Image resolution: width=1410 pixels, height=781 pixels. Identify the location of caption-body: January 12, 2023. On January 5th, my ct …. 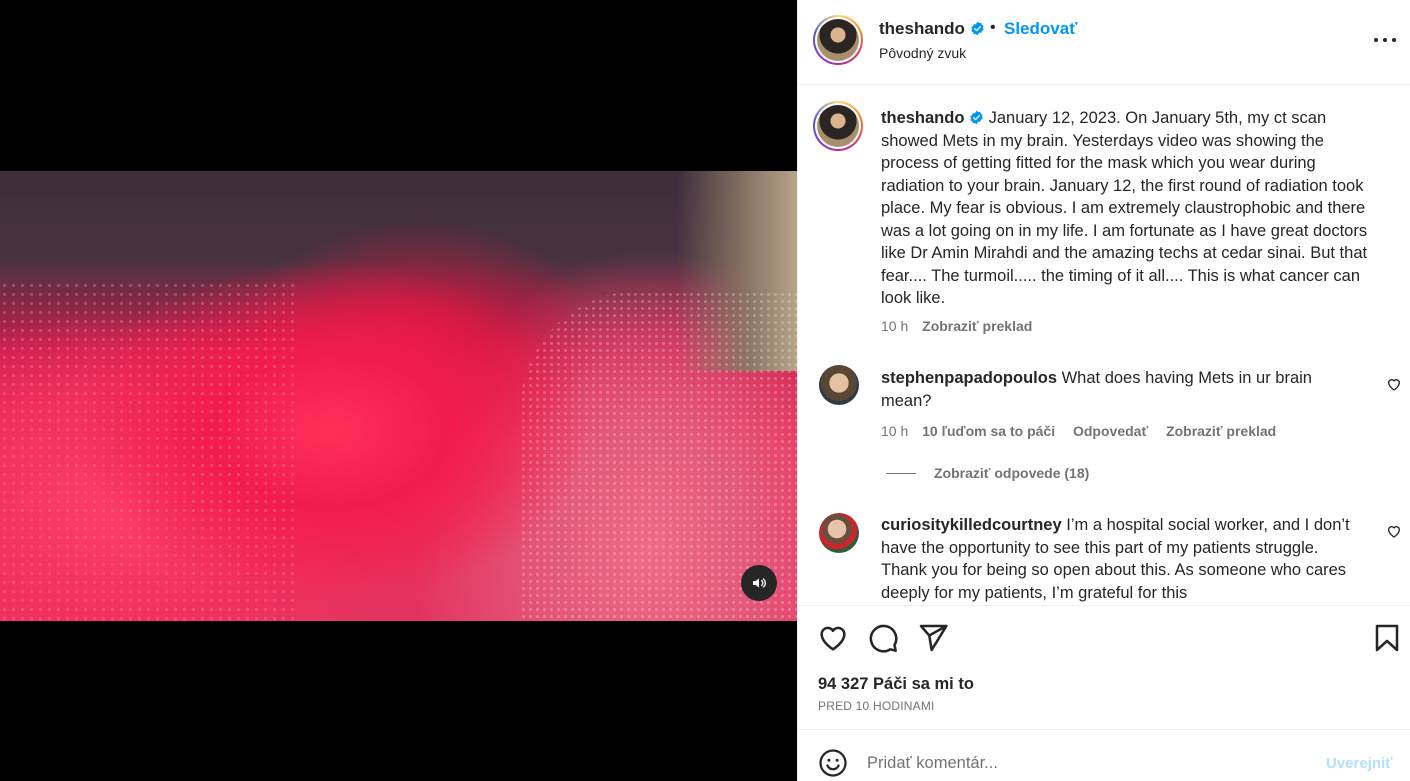
(1124, 208).